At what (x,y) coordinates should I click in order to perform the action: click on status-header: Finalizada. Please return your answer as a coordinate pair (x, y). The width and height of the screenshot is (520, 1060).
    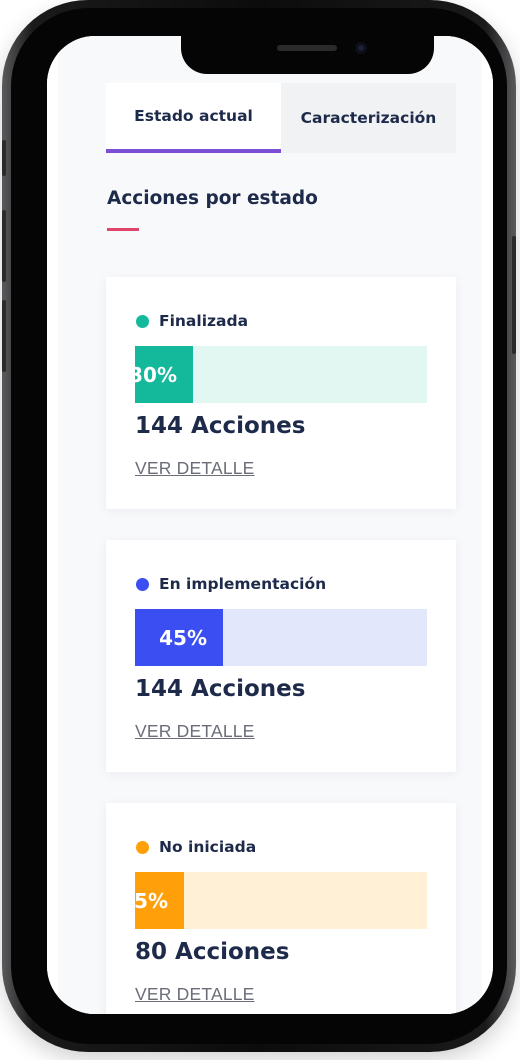
    Looking at the image, I should click on (192, 321).